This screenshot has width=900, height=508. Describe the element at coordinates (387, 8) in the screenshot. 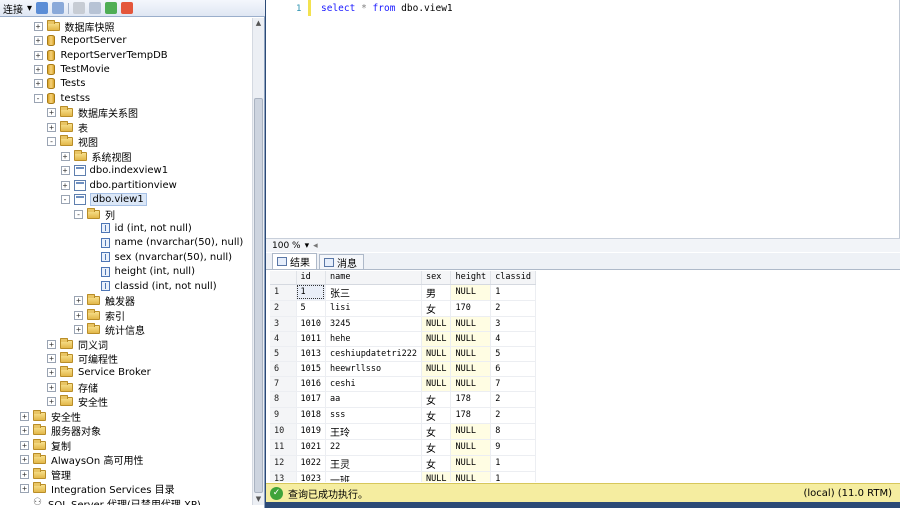

I see `query-text: select * from dbo.view1` at that location.